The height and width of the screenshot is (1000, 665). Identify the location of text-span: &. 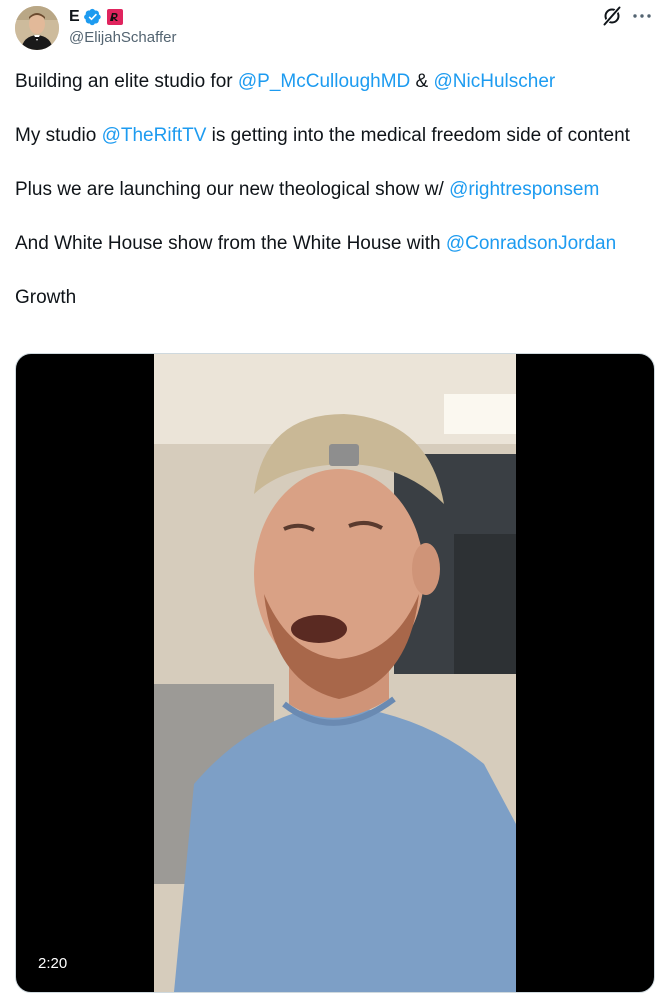
(422, 81).